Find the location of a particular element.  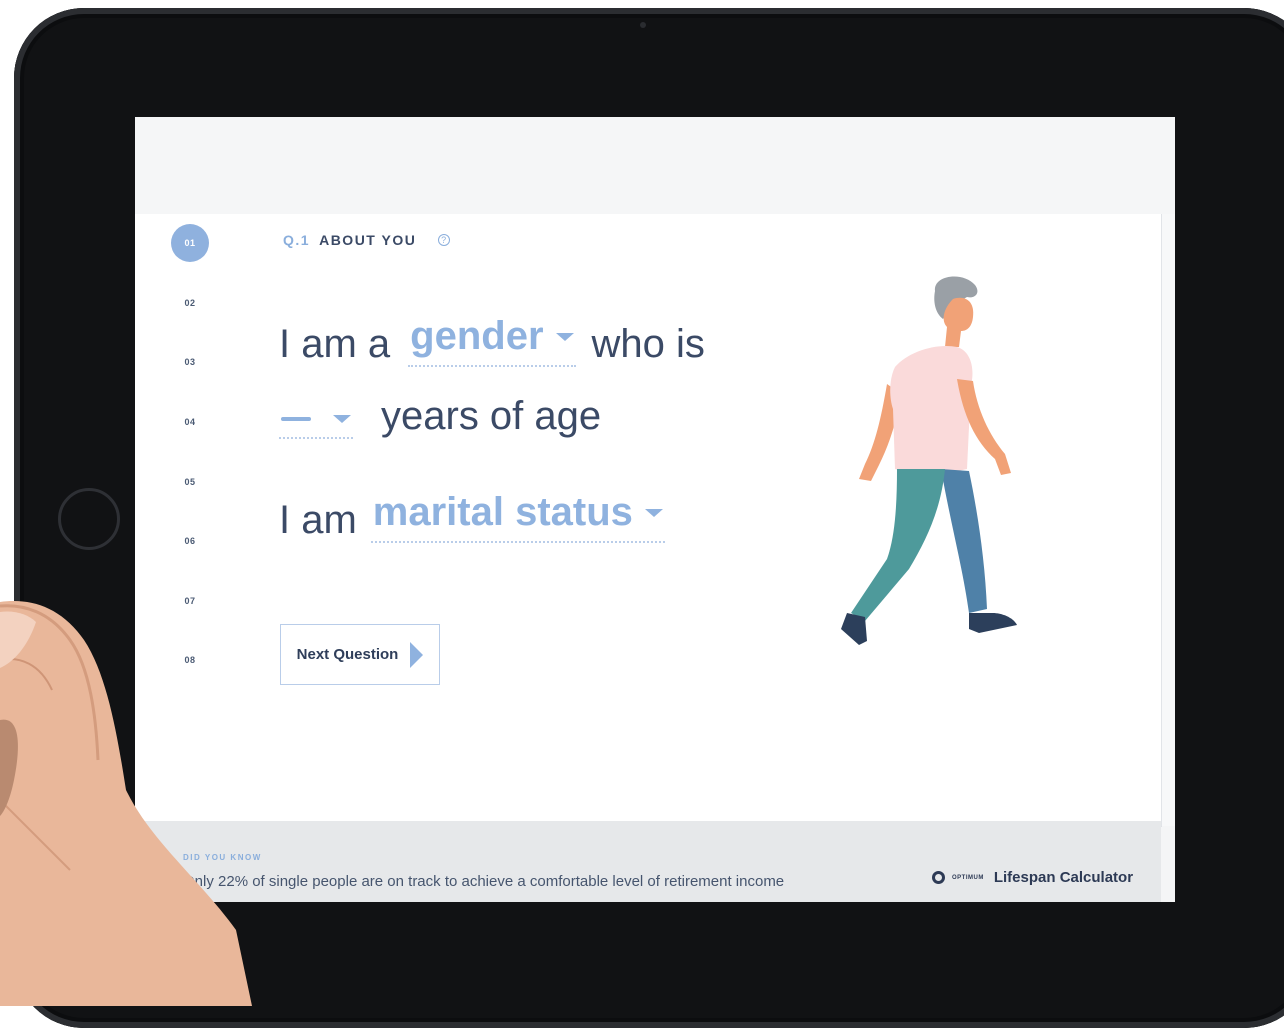

question-title: ABOUT YOU is located at coordinates (368, 240).